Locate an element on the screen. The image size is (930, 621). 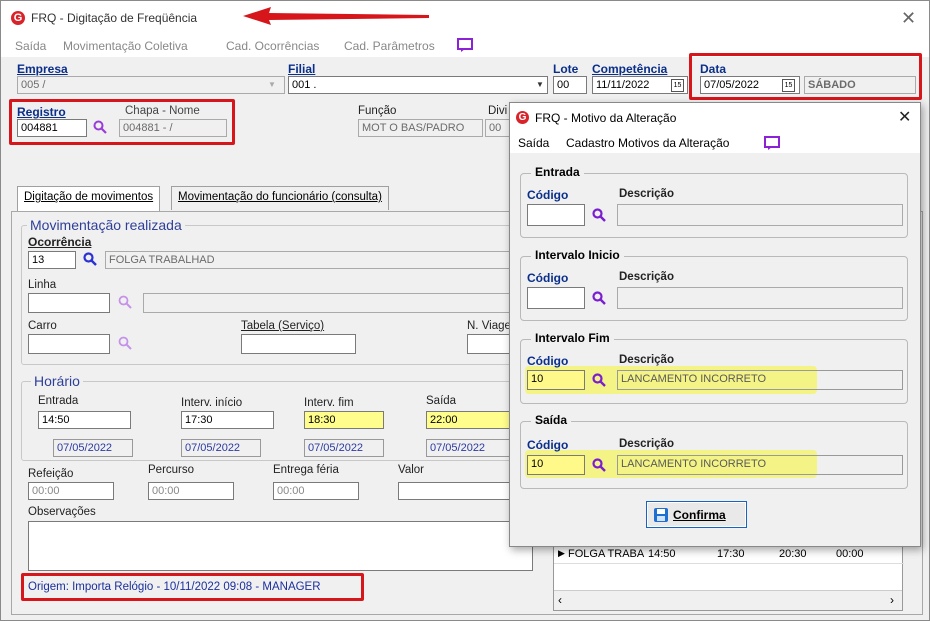
lote-label: Lote is located at coordinates (566, 69).